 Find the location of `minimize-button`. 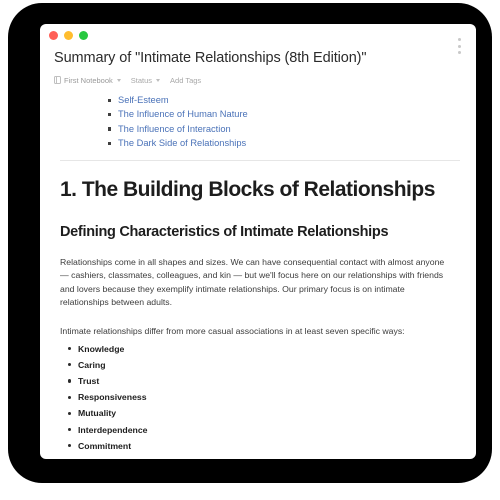

minimize-button is located at coordinates (68, 35).